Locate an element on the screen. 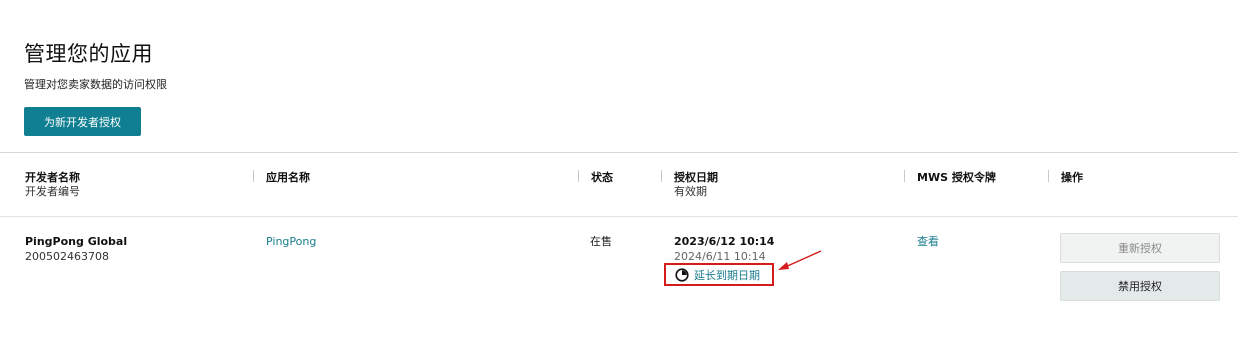 The width and height of the screenshot is (1244, 340). status-text: 在售 is located at coordinates (601, 241).